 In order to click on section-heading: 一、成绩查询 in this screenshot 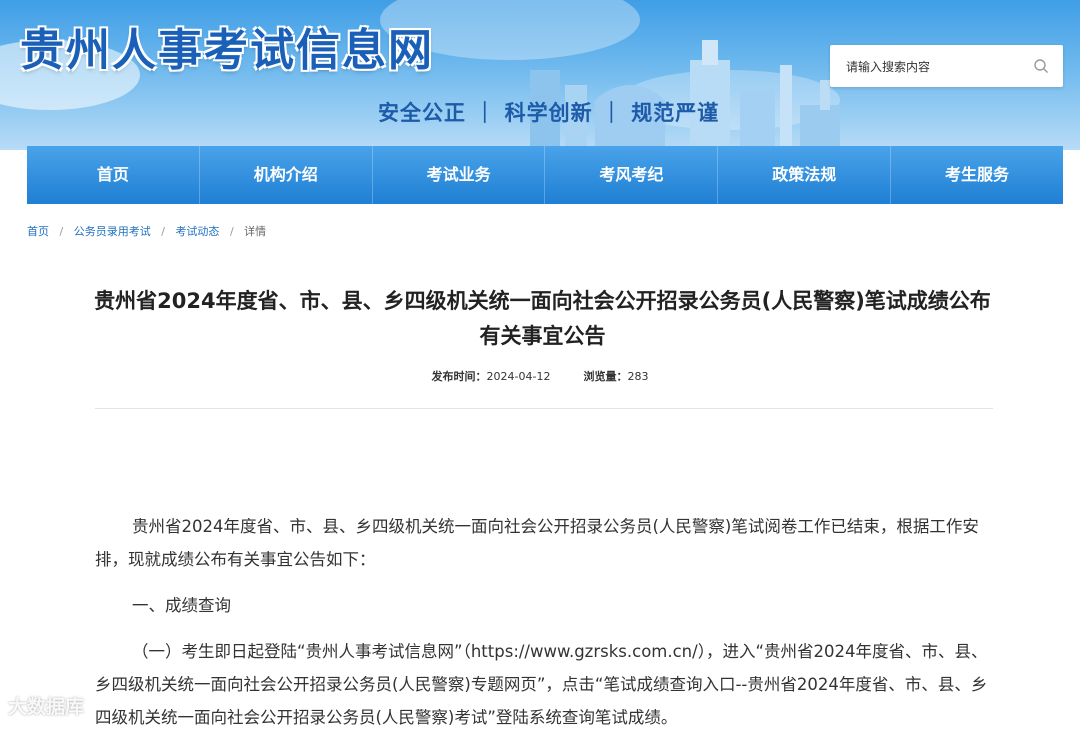, I will do `click(181, 605)`.